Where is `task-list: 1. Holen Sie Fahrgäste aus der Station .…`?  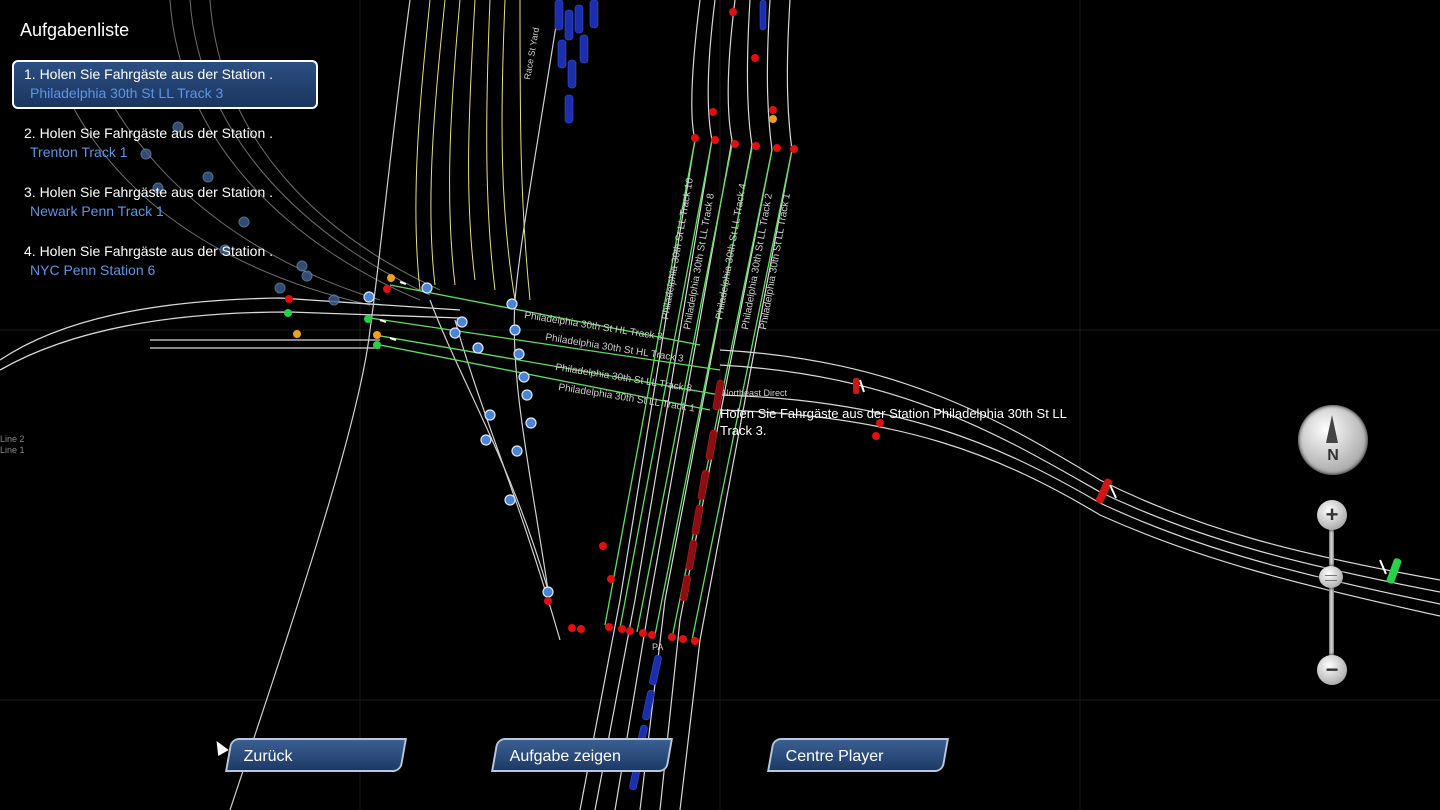 task-list: 1. Holen Sie Fahrgäste aus der Station .… is located at coordinates (165, 178).